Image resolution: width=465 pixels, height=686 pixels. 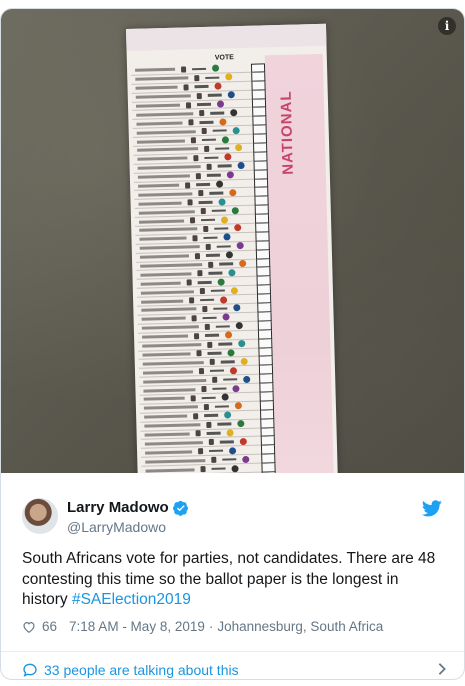 What do you see at coordinates (49, 626) in the screenshot?
I see `like-count: 66` at bounding box center [49, 626].